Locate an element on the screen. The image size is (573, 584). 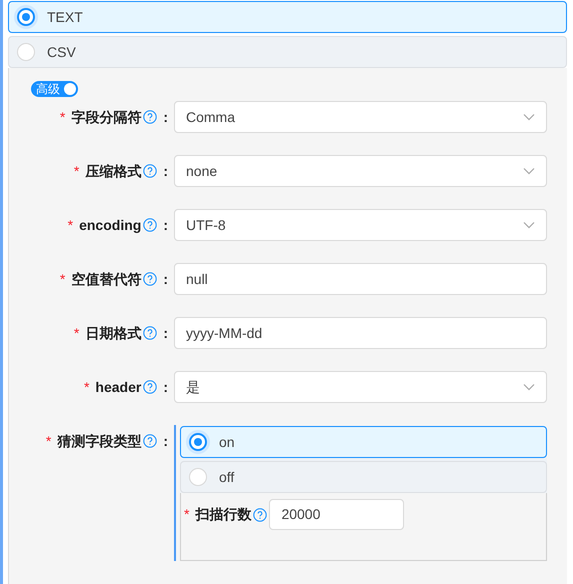
select-field: none is located at coordinates (360, 171).